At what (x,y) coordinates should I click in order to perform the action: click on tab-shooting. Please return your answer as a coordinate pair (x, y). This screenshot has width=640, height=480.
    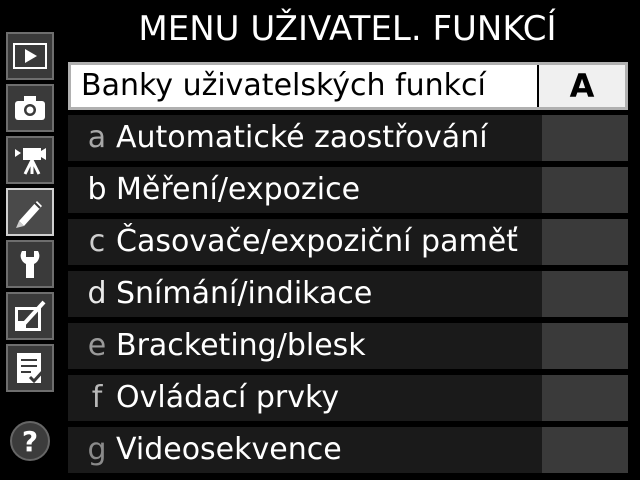
    Looking at the image, I should click on (30, 108).